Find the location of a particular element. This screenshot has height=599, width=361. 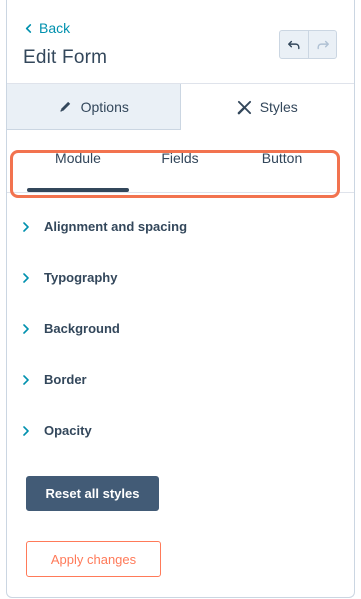

tab-options-label: Options is located at coordinates (104, 106).